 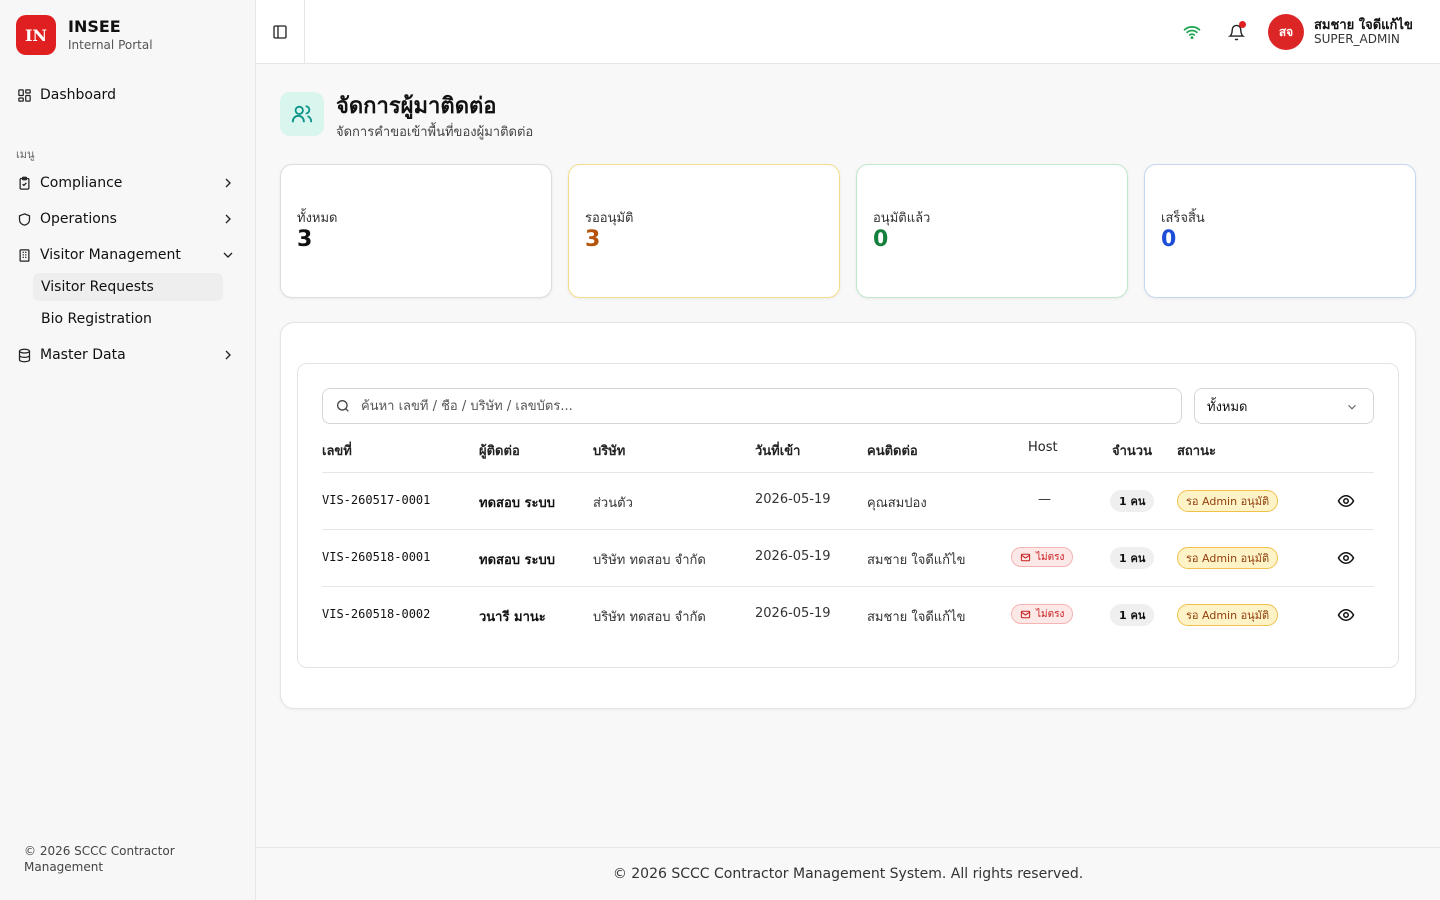 I want to click on request-id: VIS-260517-0001, so click(x=376, y=500).